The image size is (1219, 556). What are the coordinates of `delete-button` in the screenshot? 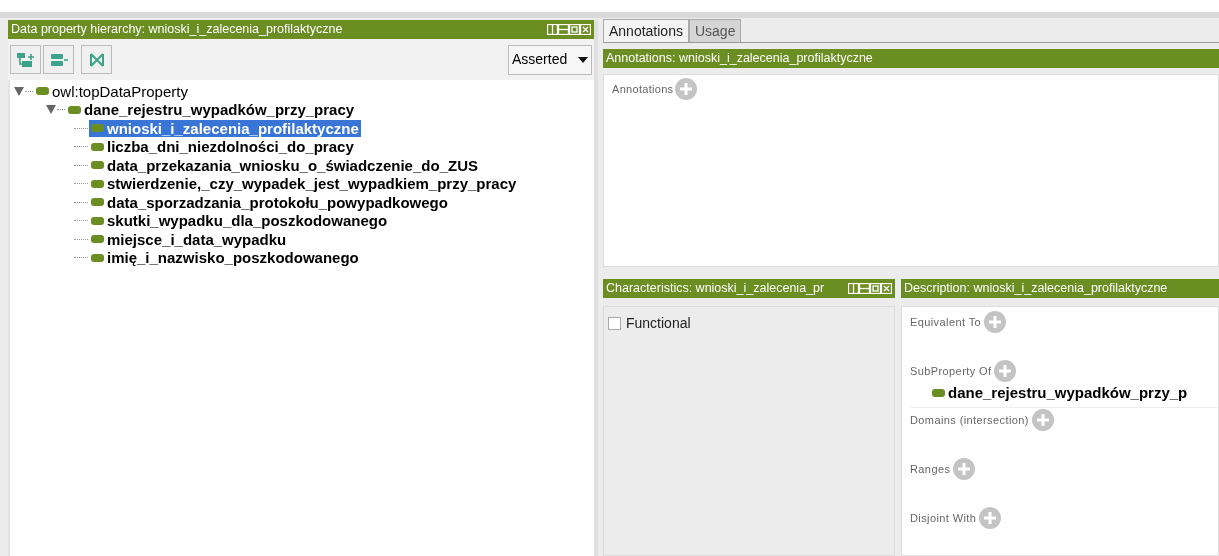 It's located at (96, 59).